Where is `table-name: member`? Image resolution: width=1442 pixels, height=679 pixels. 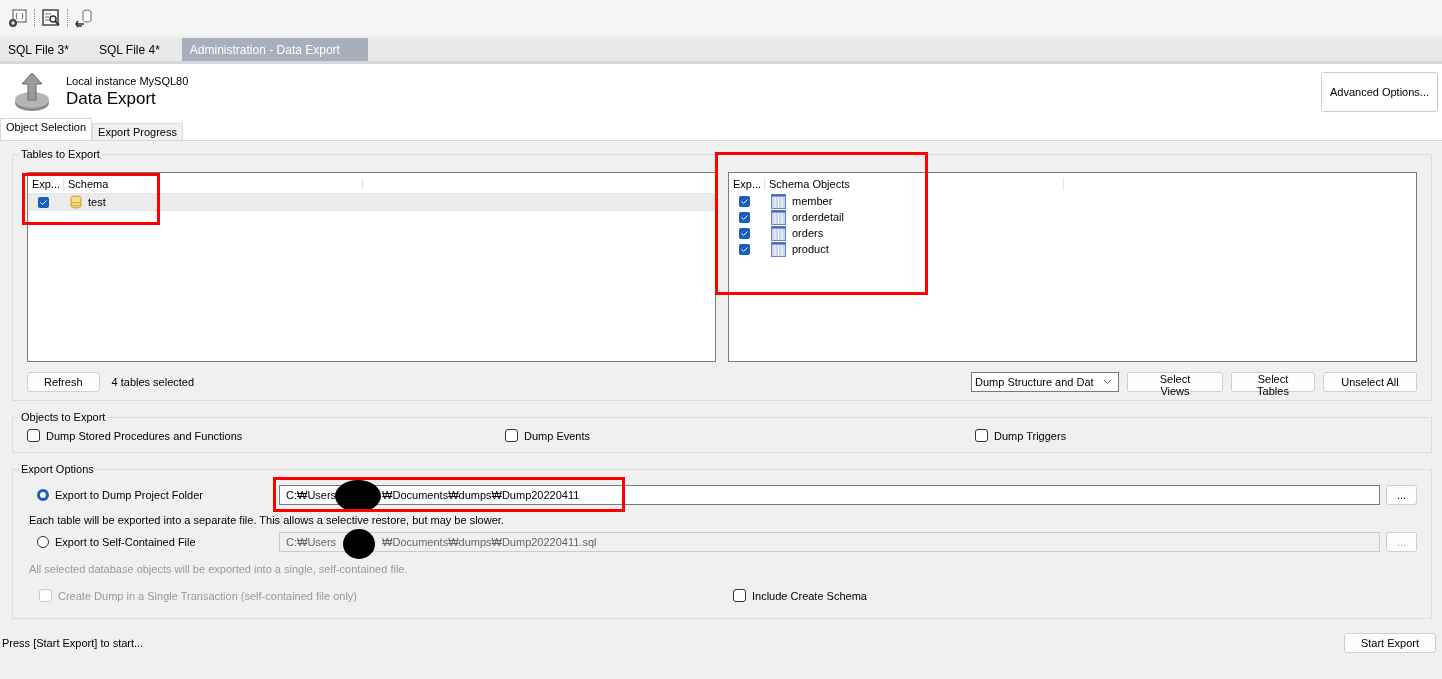
table-name: member is located at coordinates (812, 201).